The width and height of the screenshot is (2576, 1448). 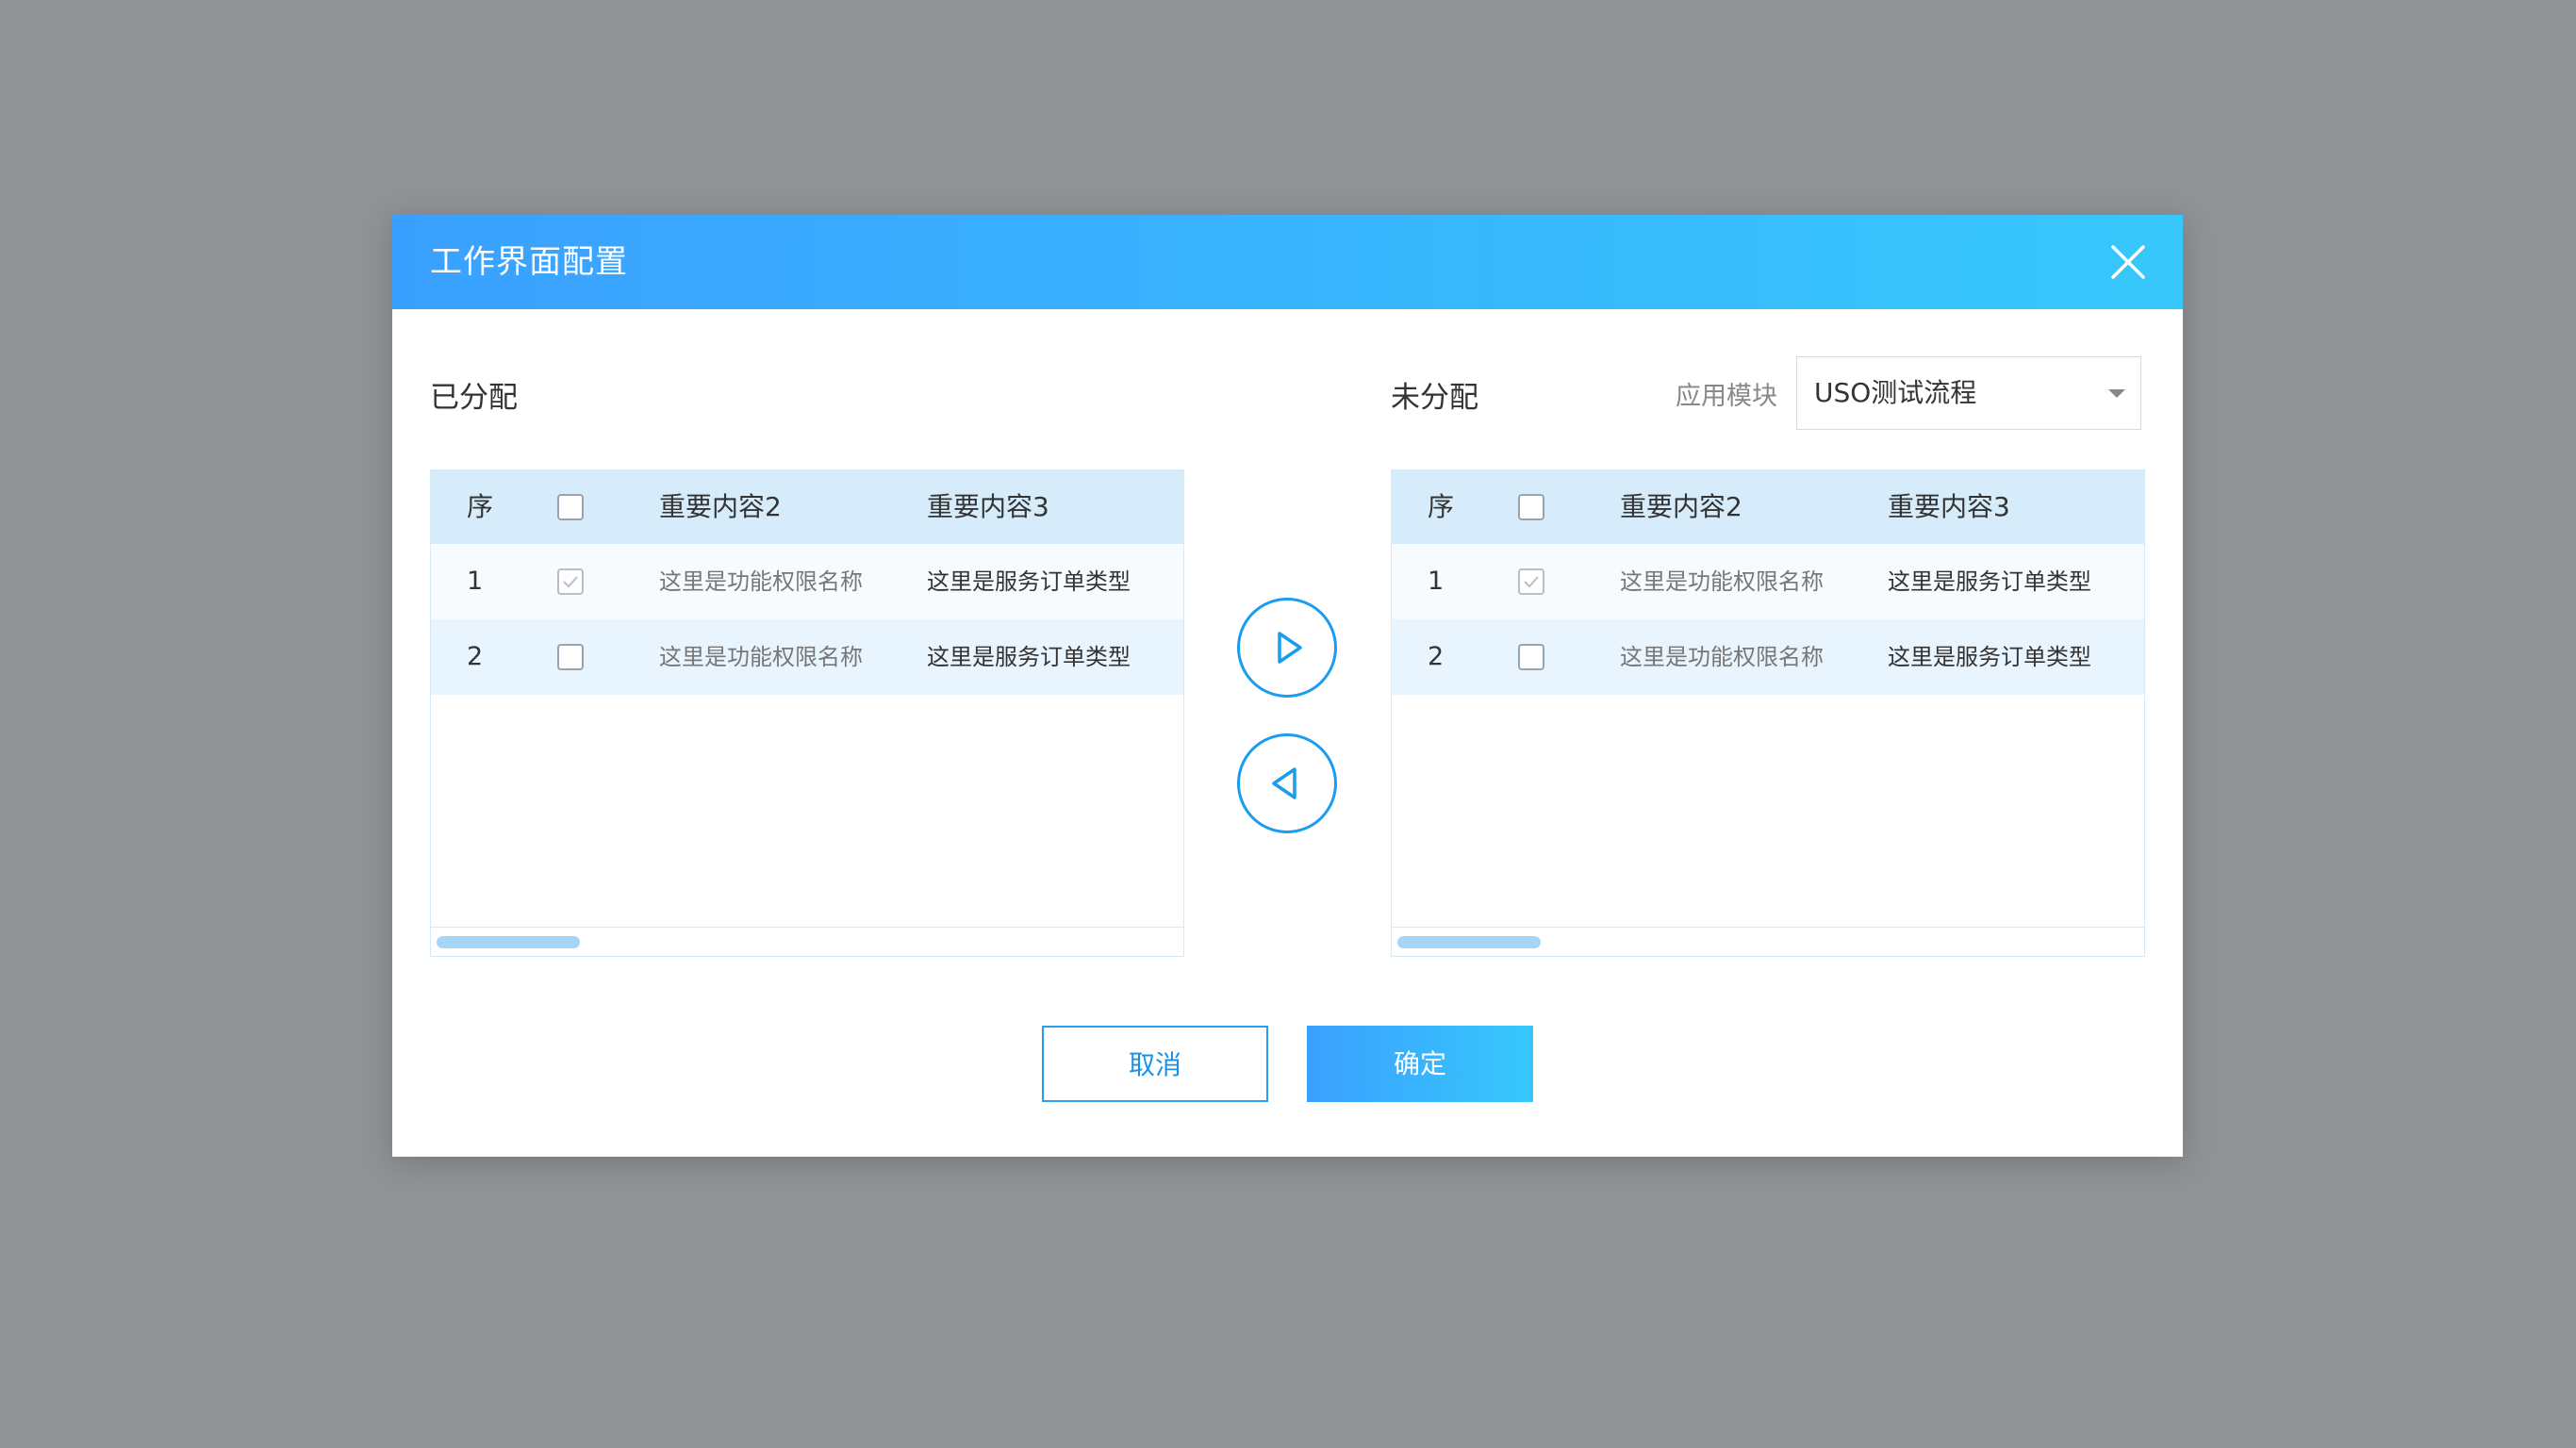 I want to click on close-button, so click(x=2128, y=262).